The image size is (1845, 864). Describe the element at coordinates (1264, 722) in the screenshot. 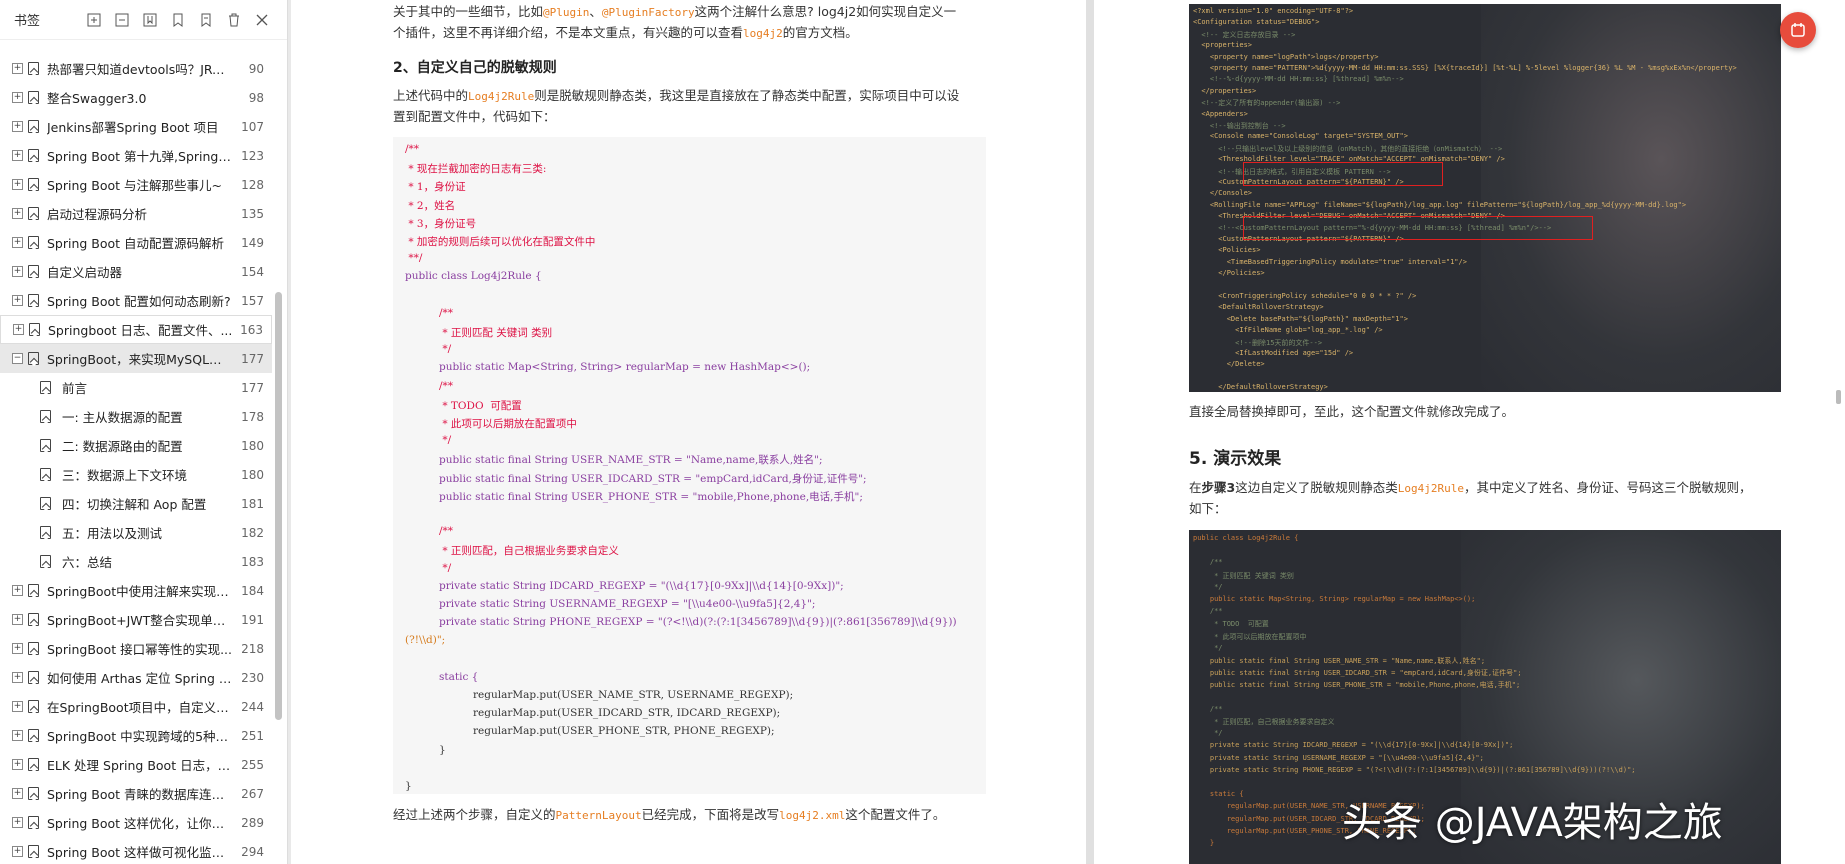

I see `java-line: * 正则匹配，自己根据业务要求自定义` at that location.